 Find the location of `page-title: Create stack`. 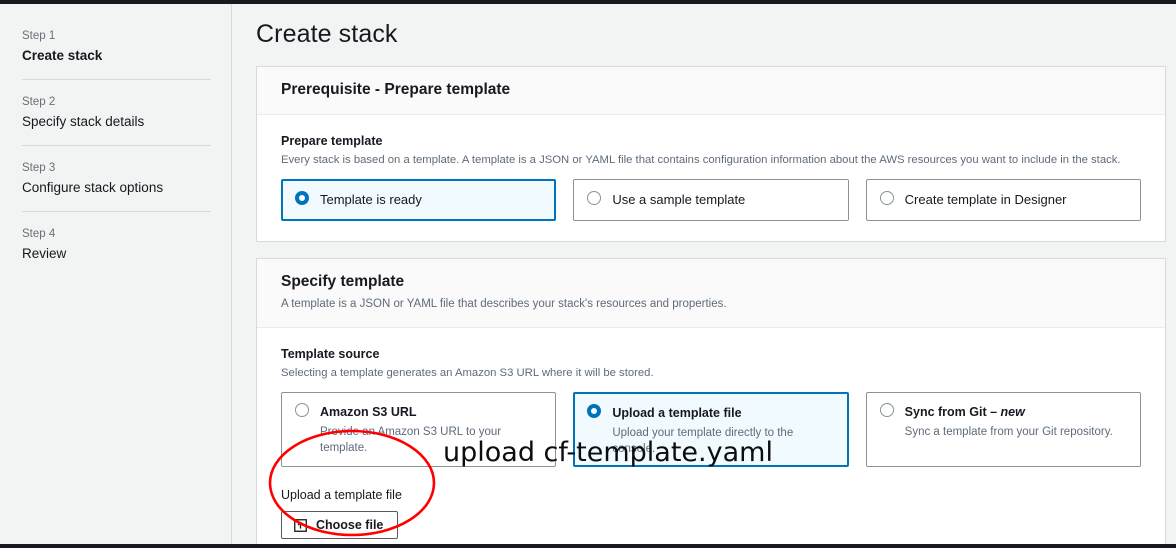

page-title: Create stack is located at coordinates (327, 34).